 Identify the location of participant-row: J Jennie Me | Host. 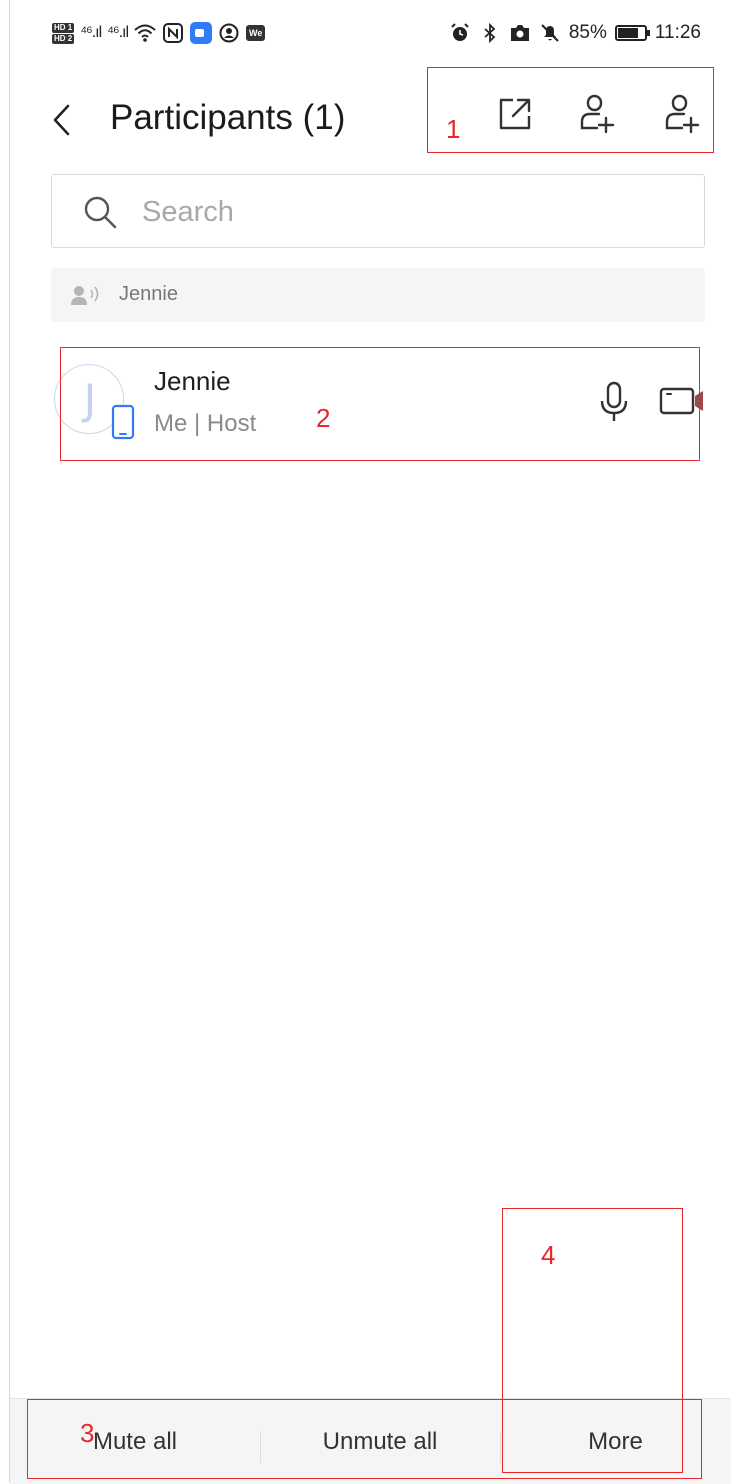
(381, 398).